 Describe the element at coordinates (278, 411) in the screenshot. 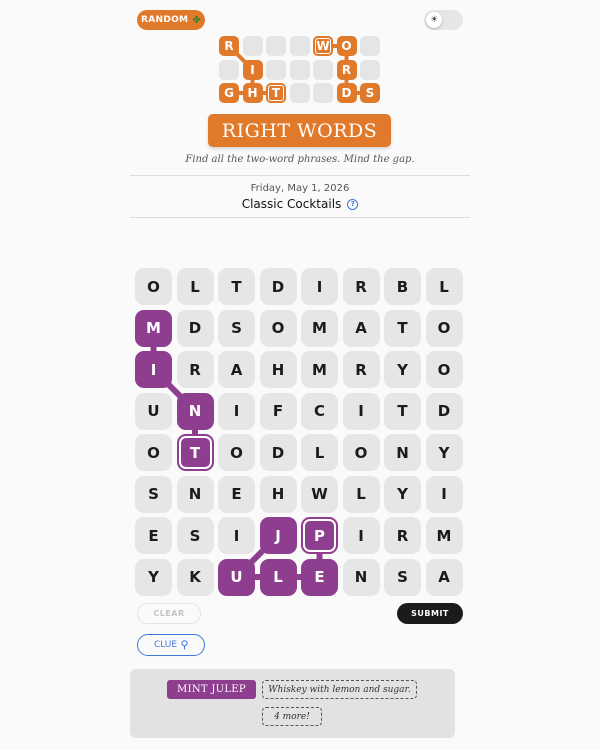

I see `letter-tile: F` at that location.